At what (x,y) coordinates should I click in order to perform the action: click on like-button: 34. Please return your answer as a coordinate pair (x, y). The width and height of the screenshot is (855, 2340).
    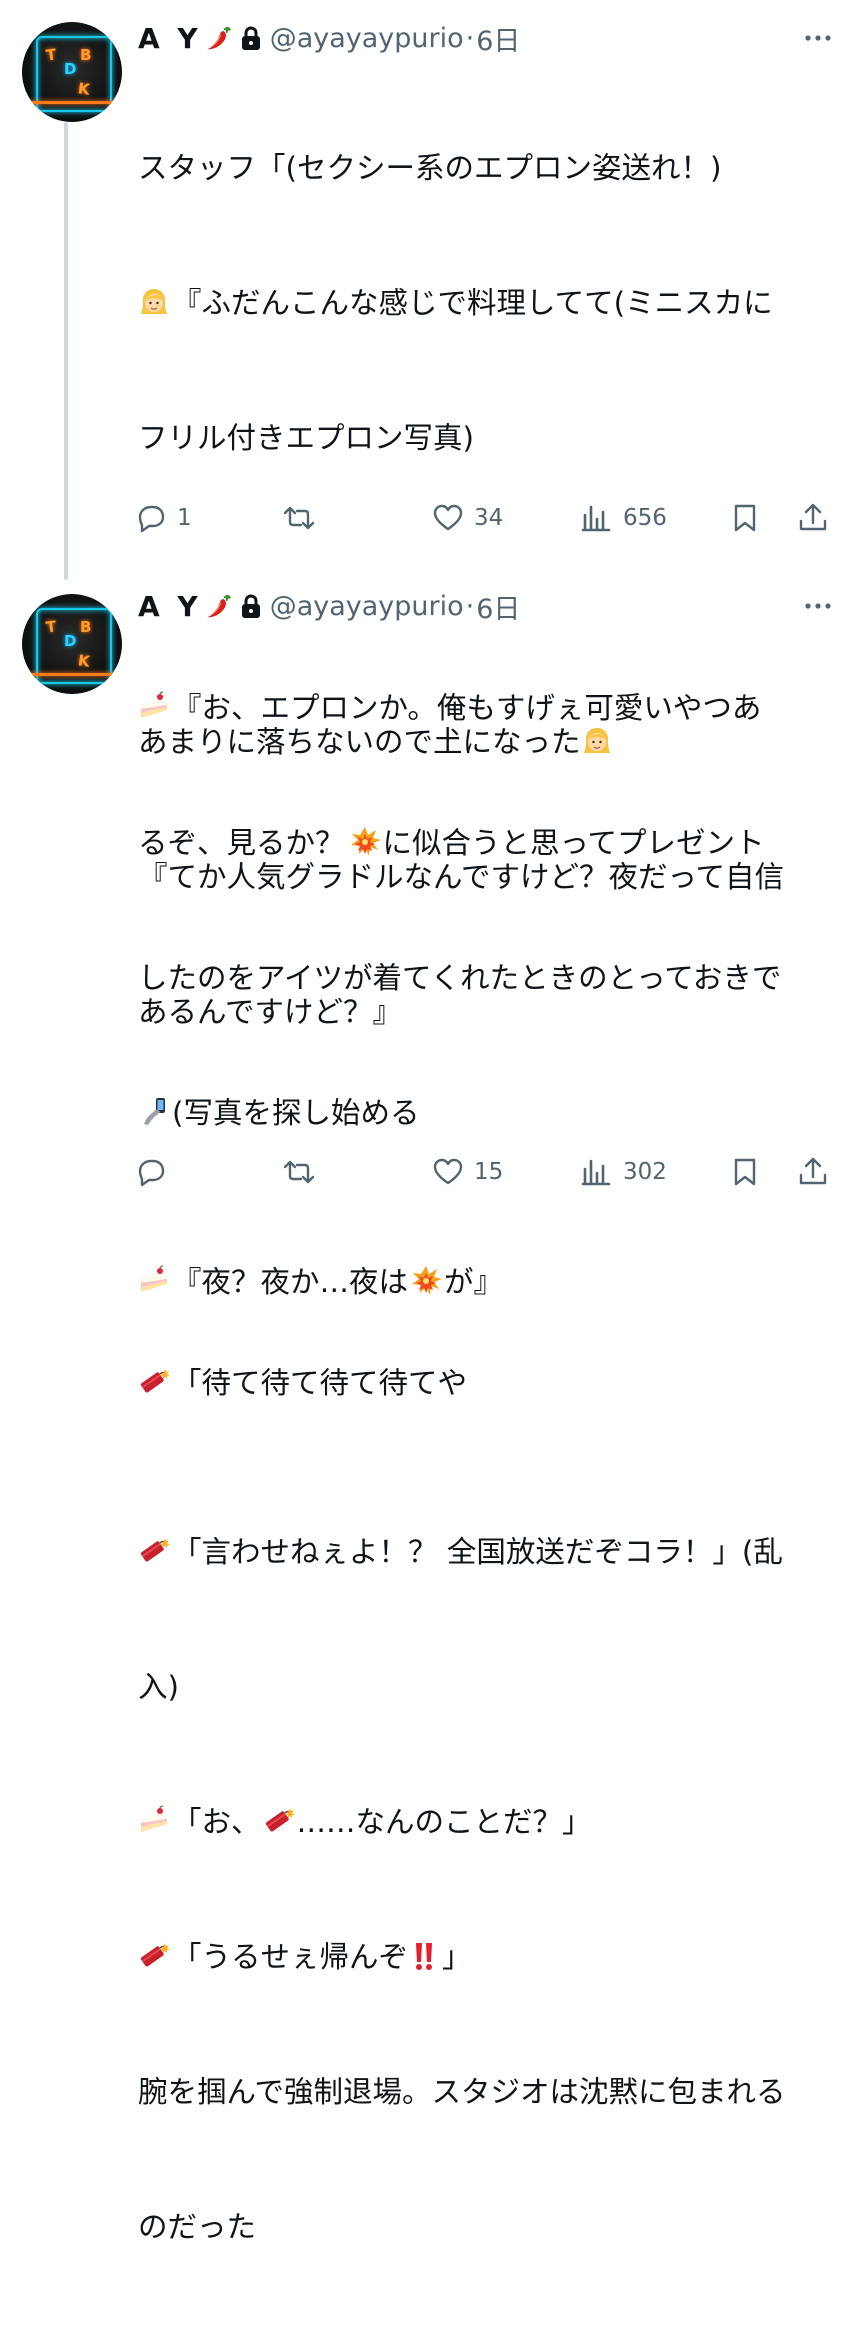
    Looking at the image, I should click on (467, 518).